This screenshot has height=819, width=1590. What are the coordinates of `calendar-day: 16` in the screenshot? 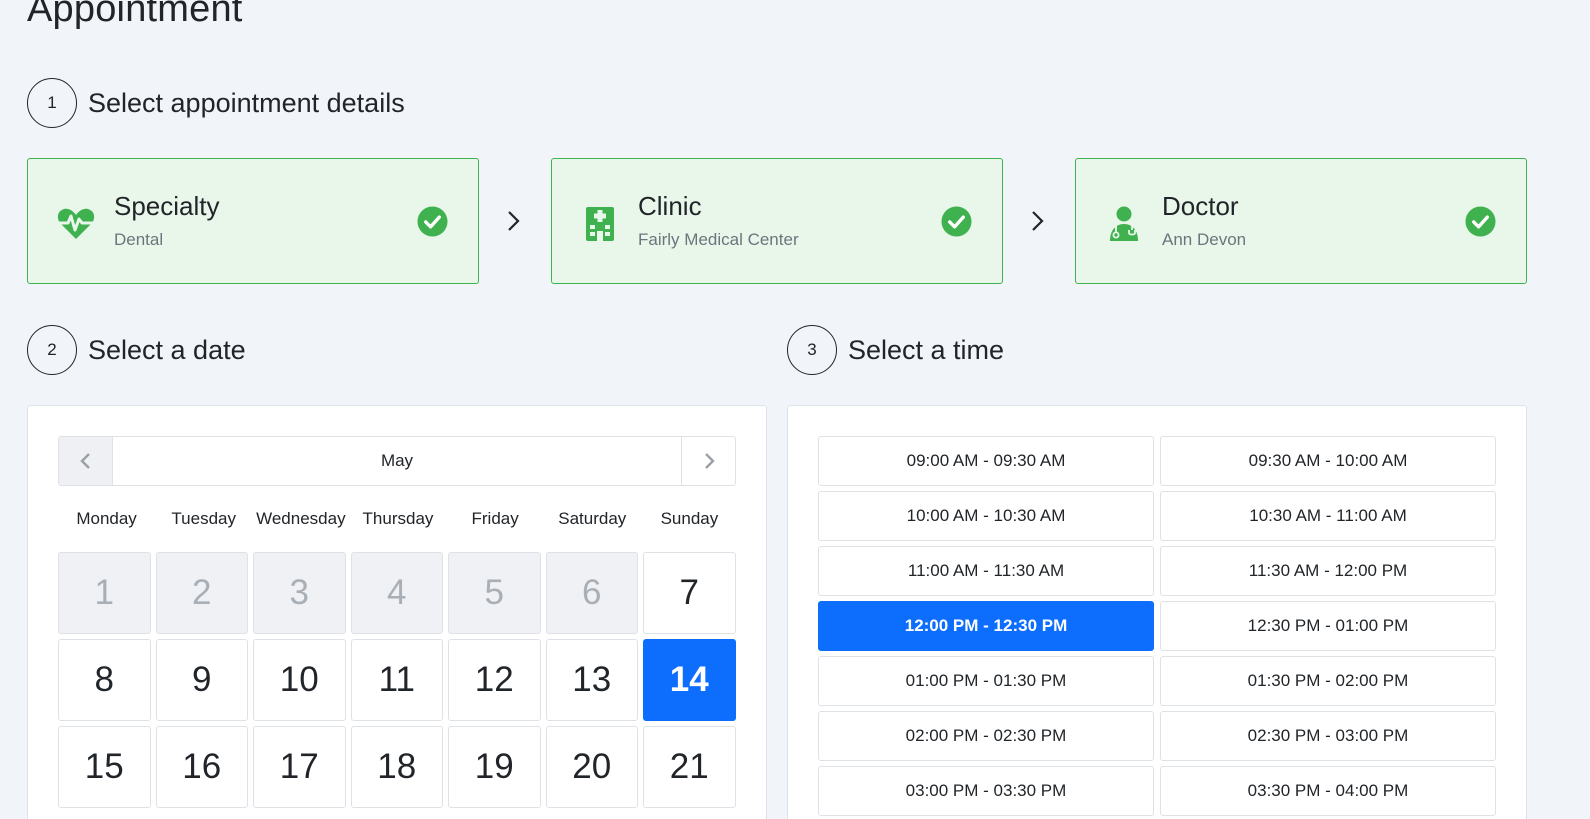 It's located at (201, 767).